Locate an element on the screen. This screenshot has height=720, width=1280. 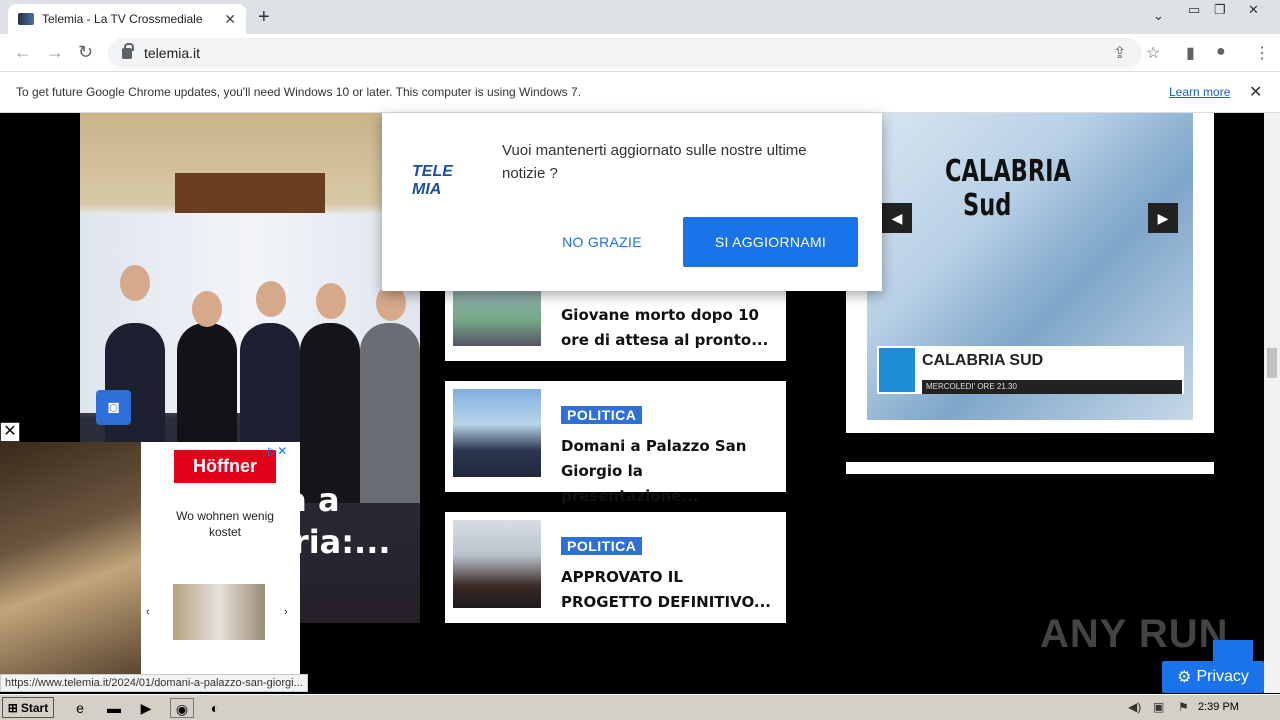
sidebar-divider is located at coordinates (1030, 468).